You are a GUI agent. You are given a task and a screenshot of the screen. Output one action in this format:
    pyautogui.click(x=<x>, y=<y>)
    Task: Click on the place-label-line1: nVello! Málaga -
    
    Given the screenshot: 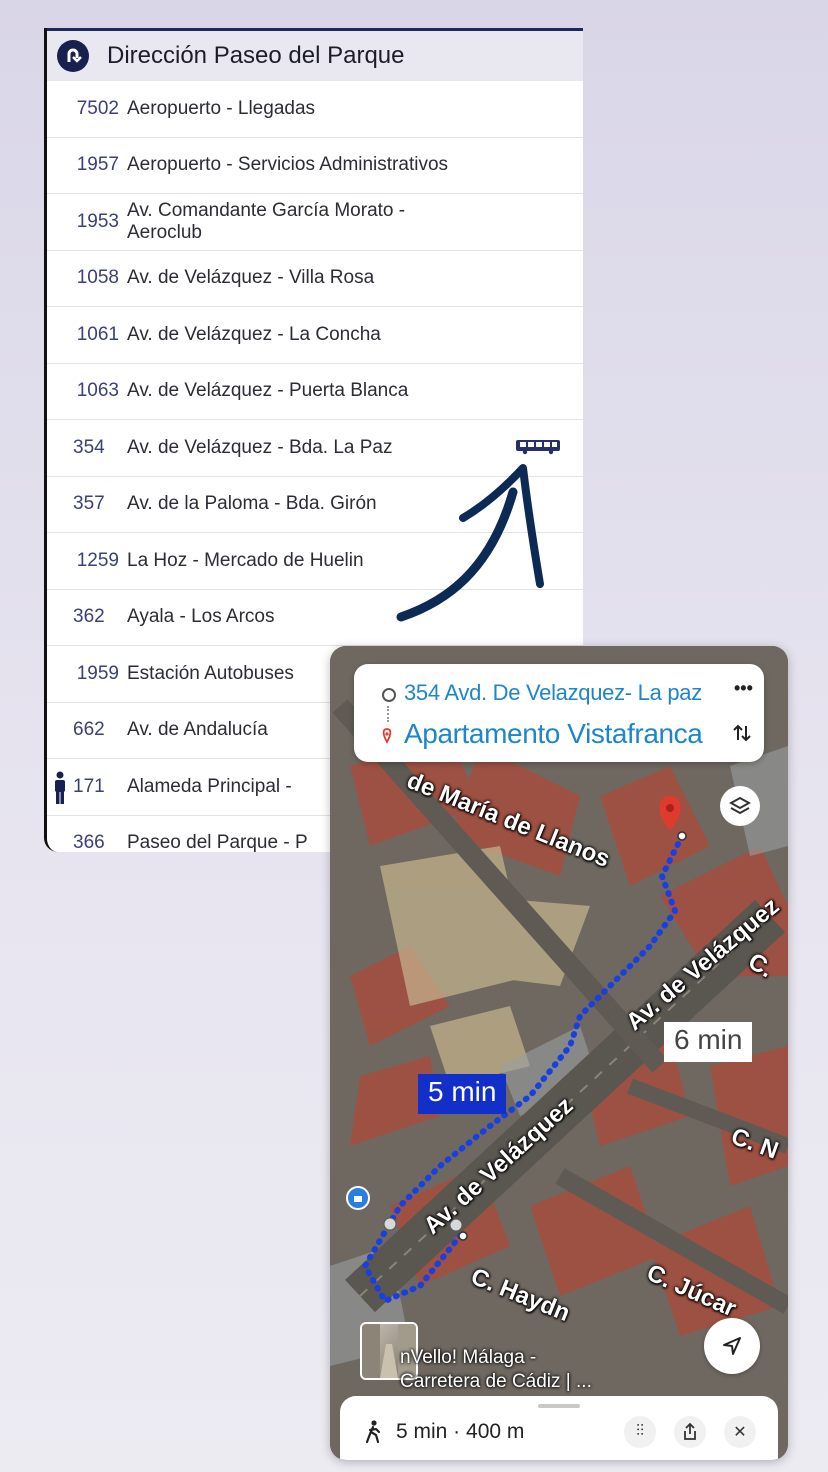 What is the action you would take?
    pyautogui.click(x=468, y=1357)
    